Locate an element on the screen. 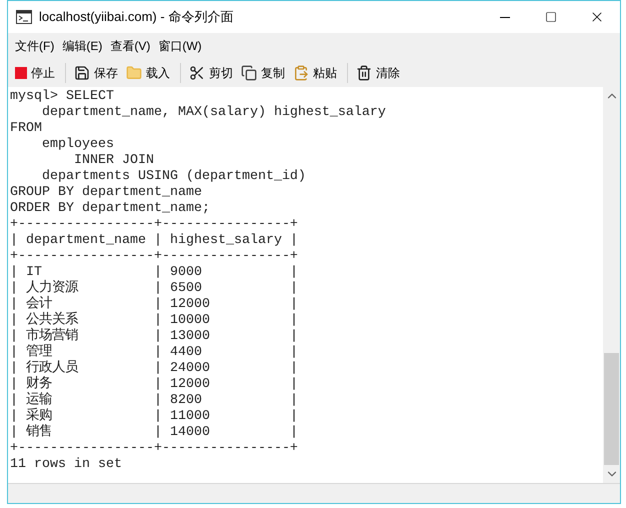 This screenshot has height=508, width=626. trash-icon is located at coordinates (364, 73).